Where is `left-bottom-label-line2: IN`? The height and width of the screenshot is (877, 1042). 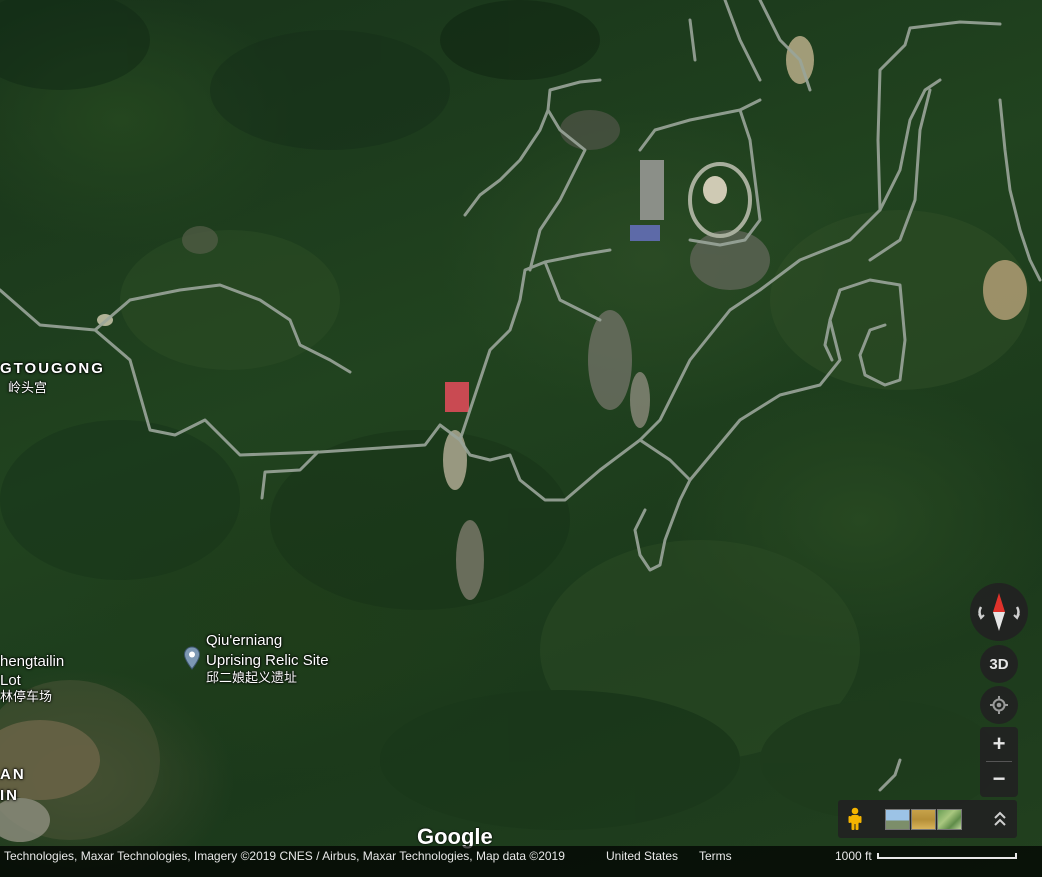
left-bottom-label-line2: IN is located at coordinates (9, 795).